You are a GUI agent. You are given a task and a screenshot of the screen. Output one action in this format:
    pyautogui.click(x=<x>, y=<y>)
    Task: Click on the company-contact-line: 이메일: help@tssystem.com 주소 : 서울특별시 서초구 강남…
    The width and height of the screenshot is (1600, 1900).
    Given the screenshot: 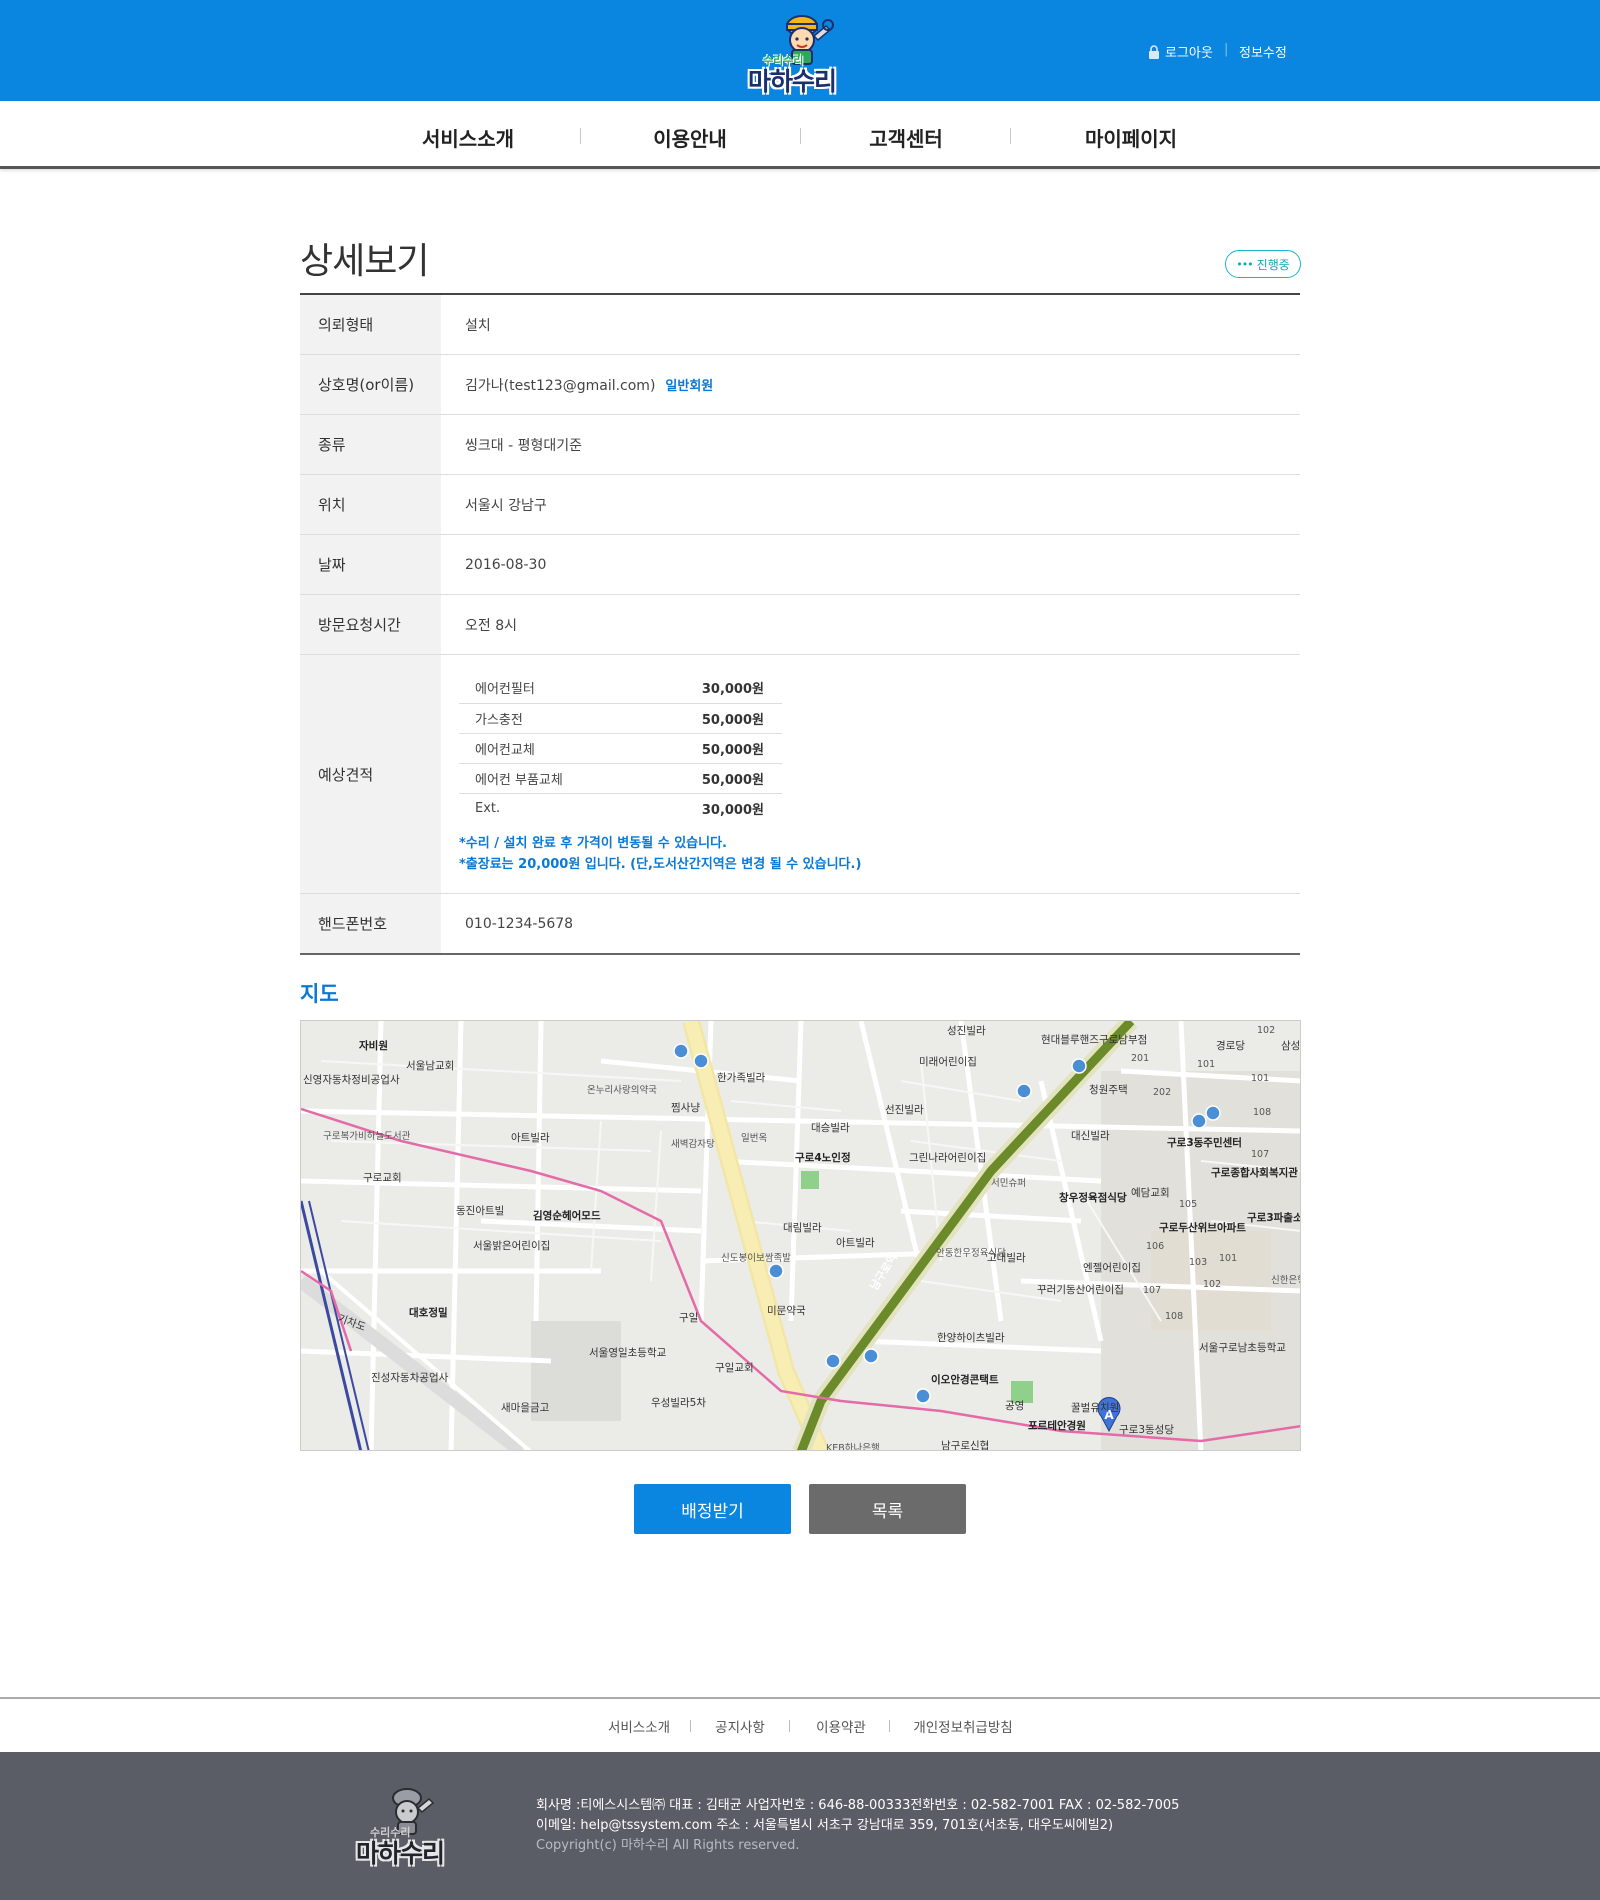 What is the action you would take?
    pyautogui.click(x=825, y=1825)
    